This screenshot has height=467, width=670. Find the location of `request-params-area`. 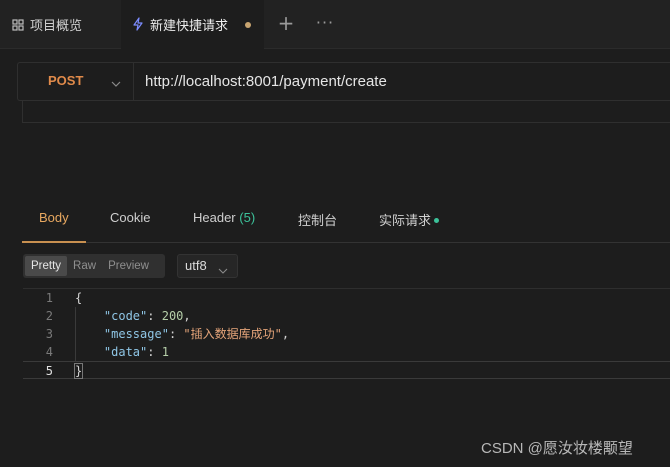

request-params-area is located at coordinates (346, 112).